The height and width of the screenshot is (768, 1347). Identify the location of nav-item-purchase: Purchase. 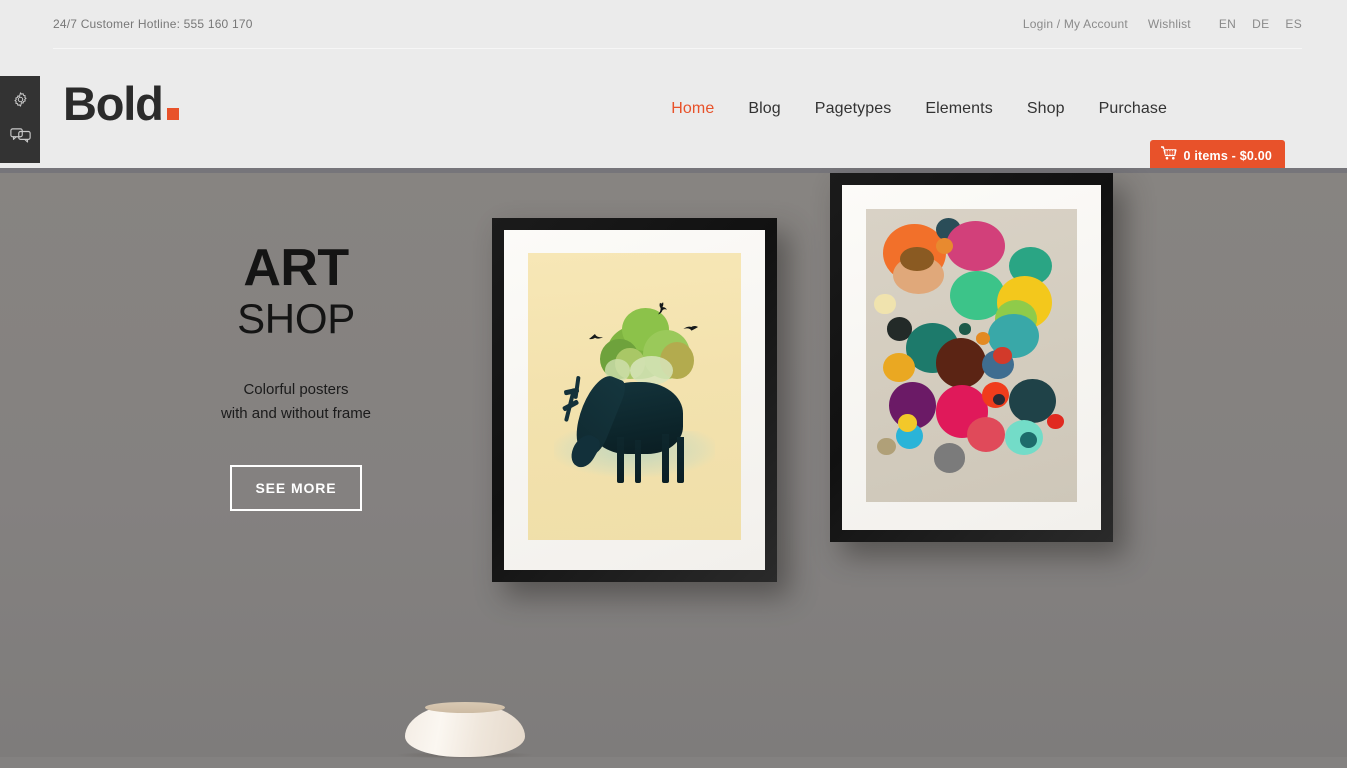
(1133, 109).